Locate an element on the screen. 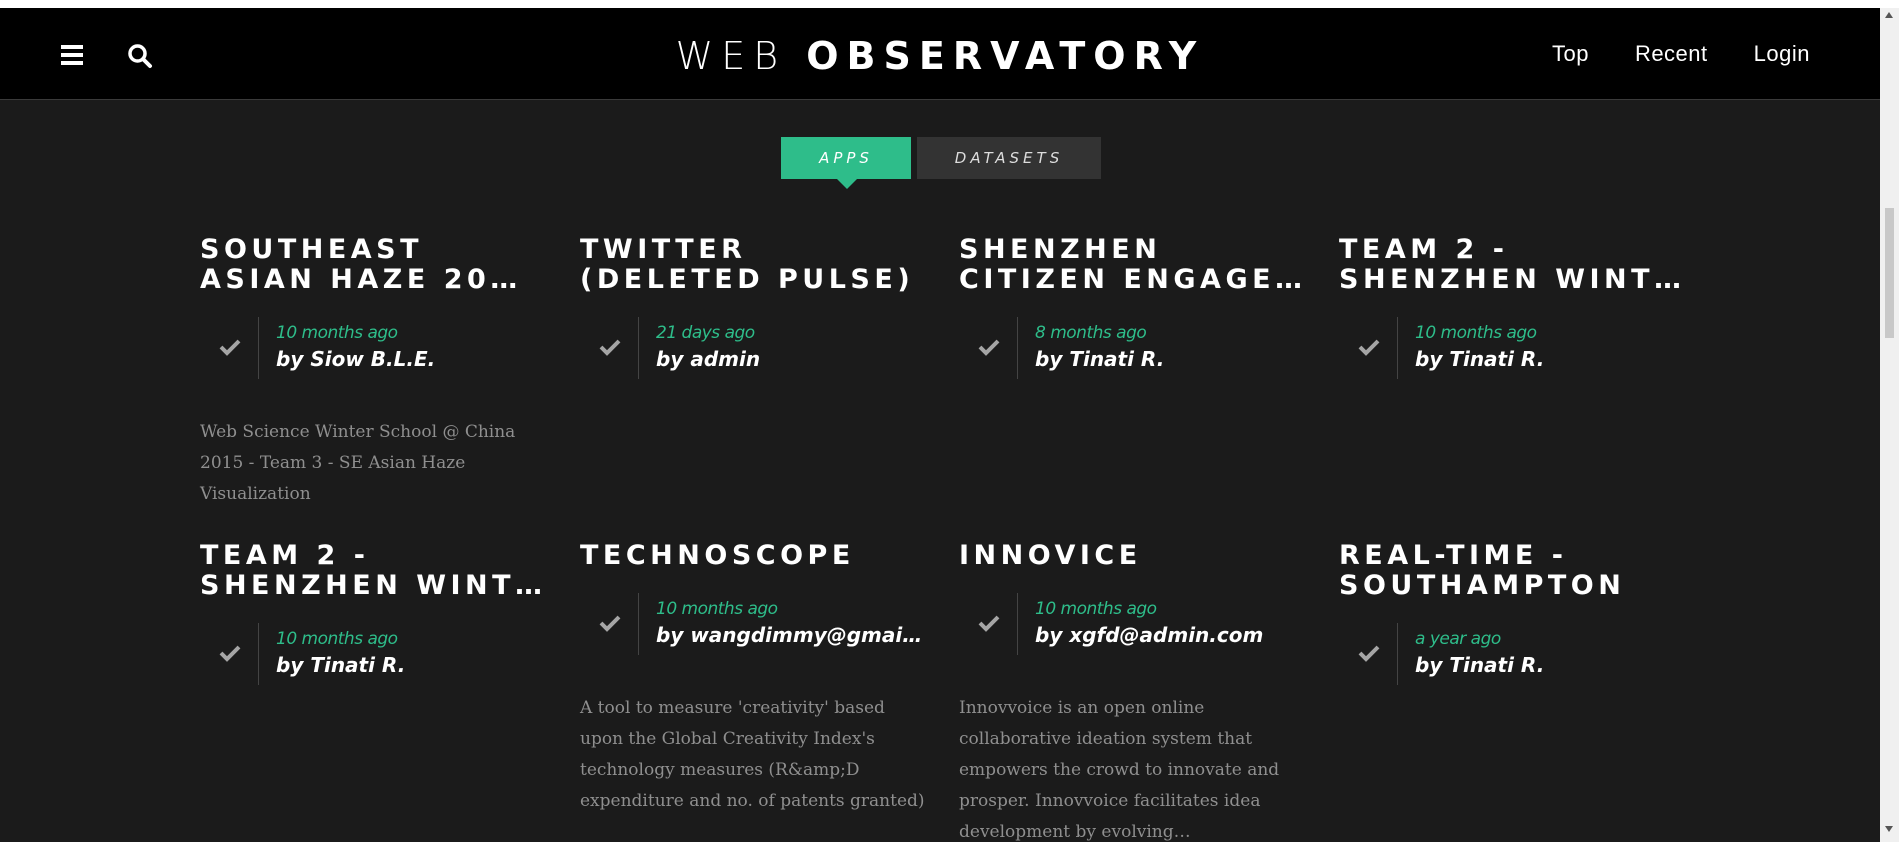  scroll-up-icon is located at coordinates (1889, 15).